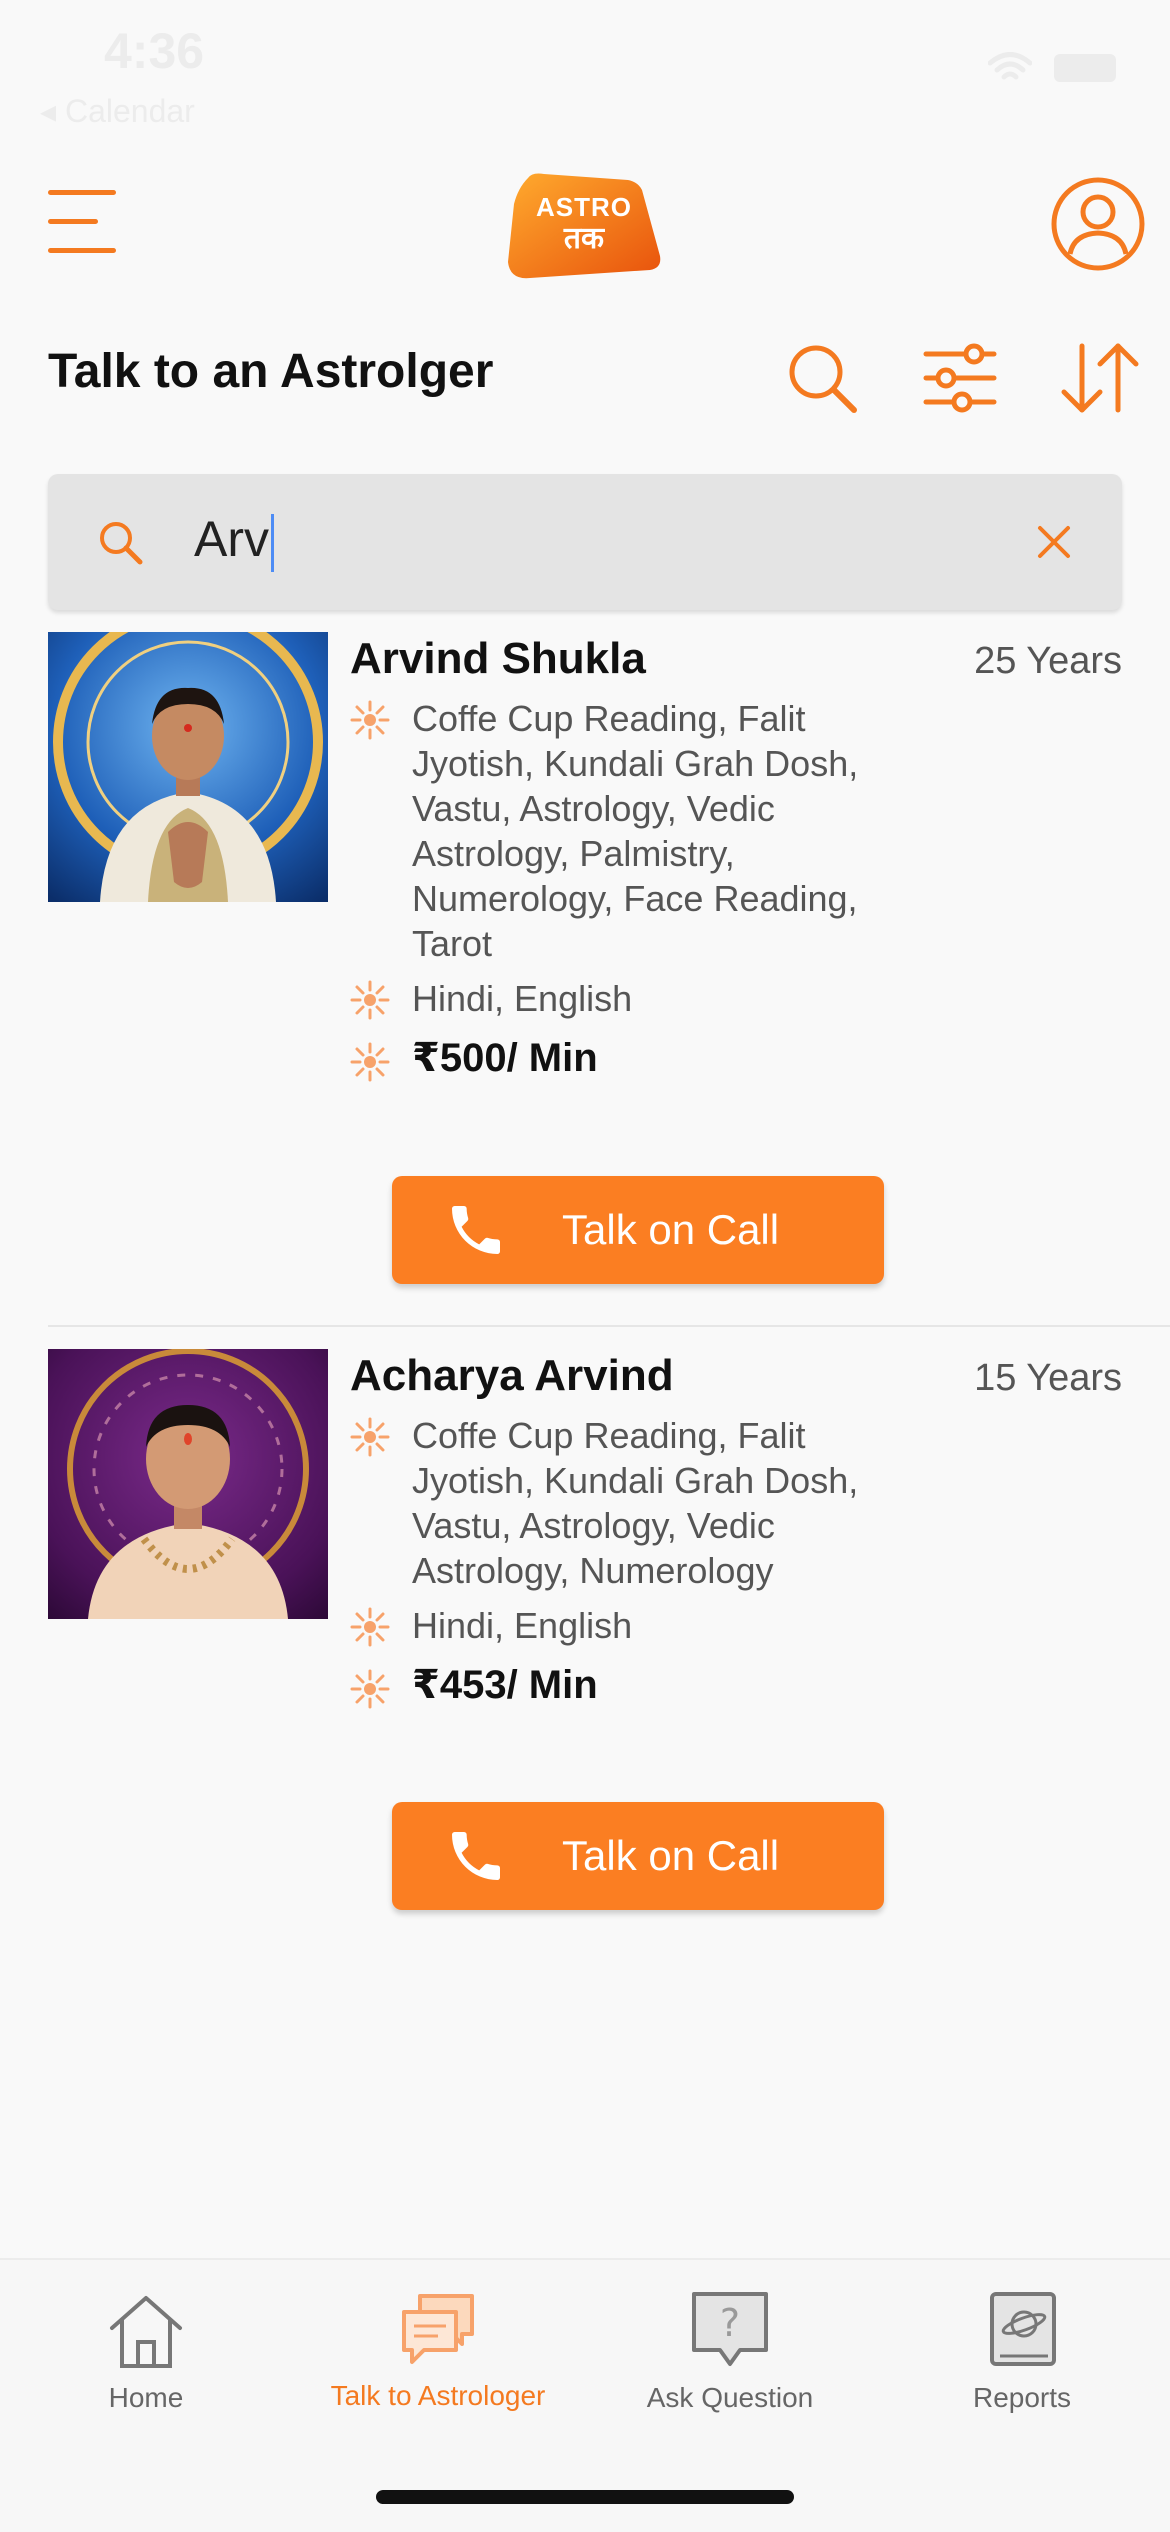 This screenshot has width=1170, height=2532. What do you see at coordinates (730, 2397) in the screenshot?
I see `tab-label: Ask Question` at bounding box center [730, 2397].